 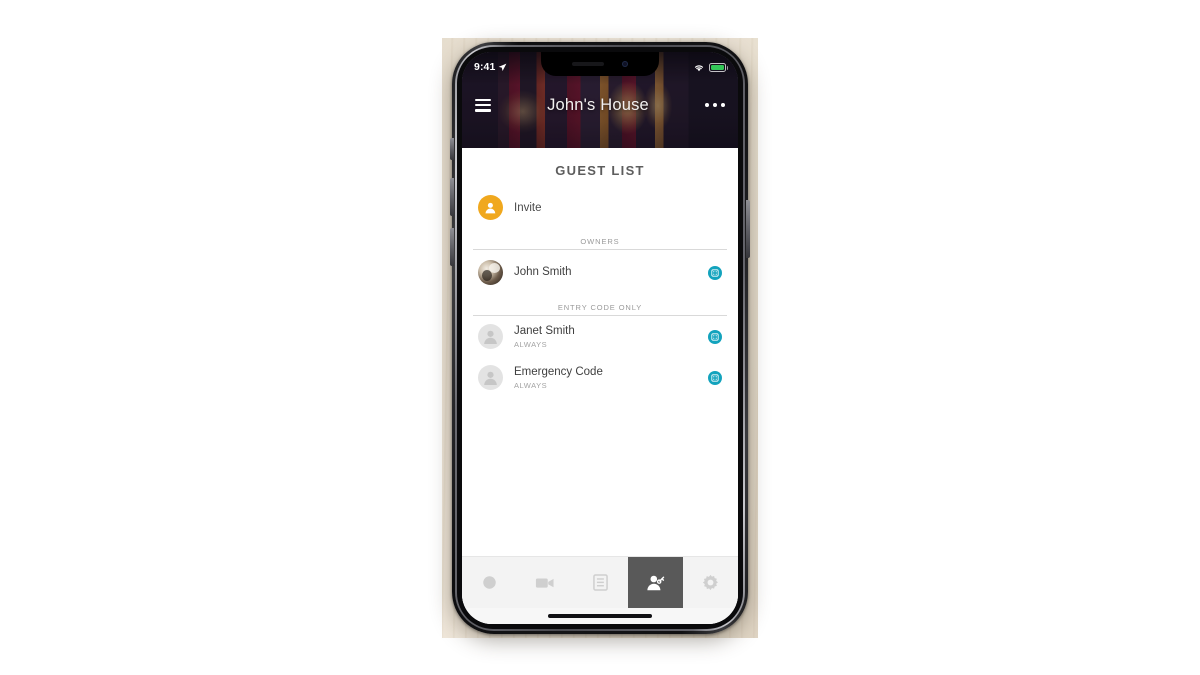 I want to click on volume-up-button, so click(x=452, y=197).